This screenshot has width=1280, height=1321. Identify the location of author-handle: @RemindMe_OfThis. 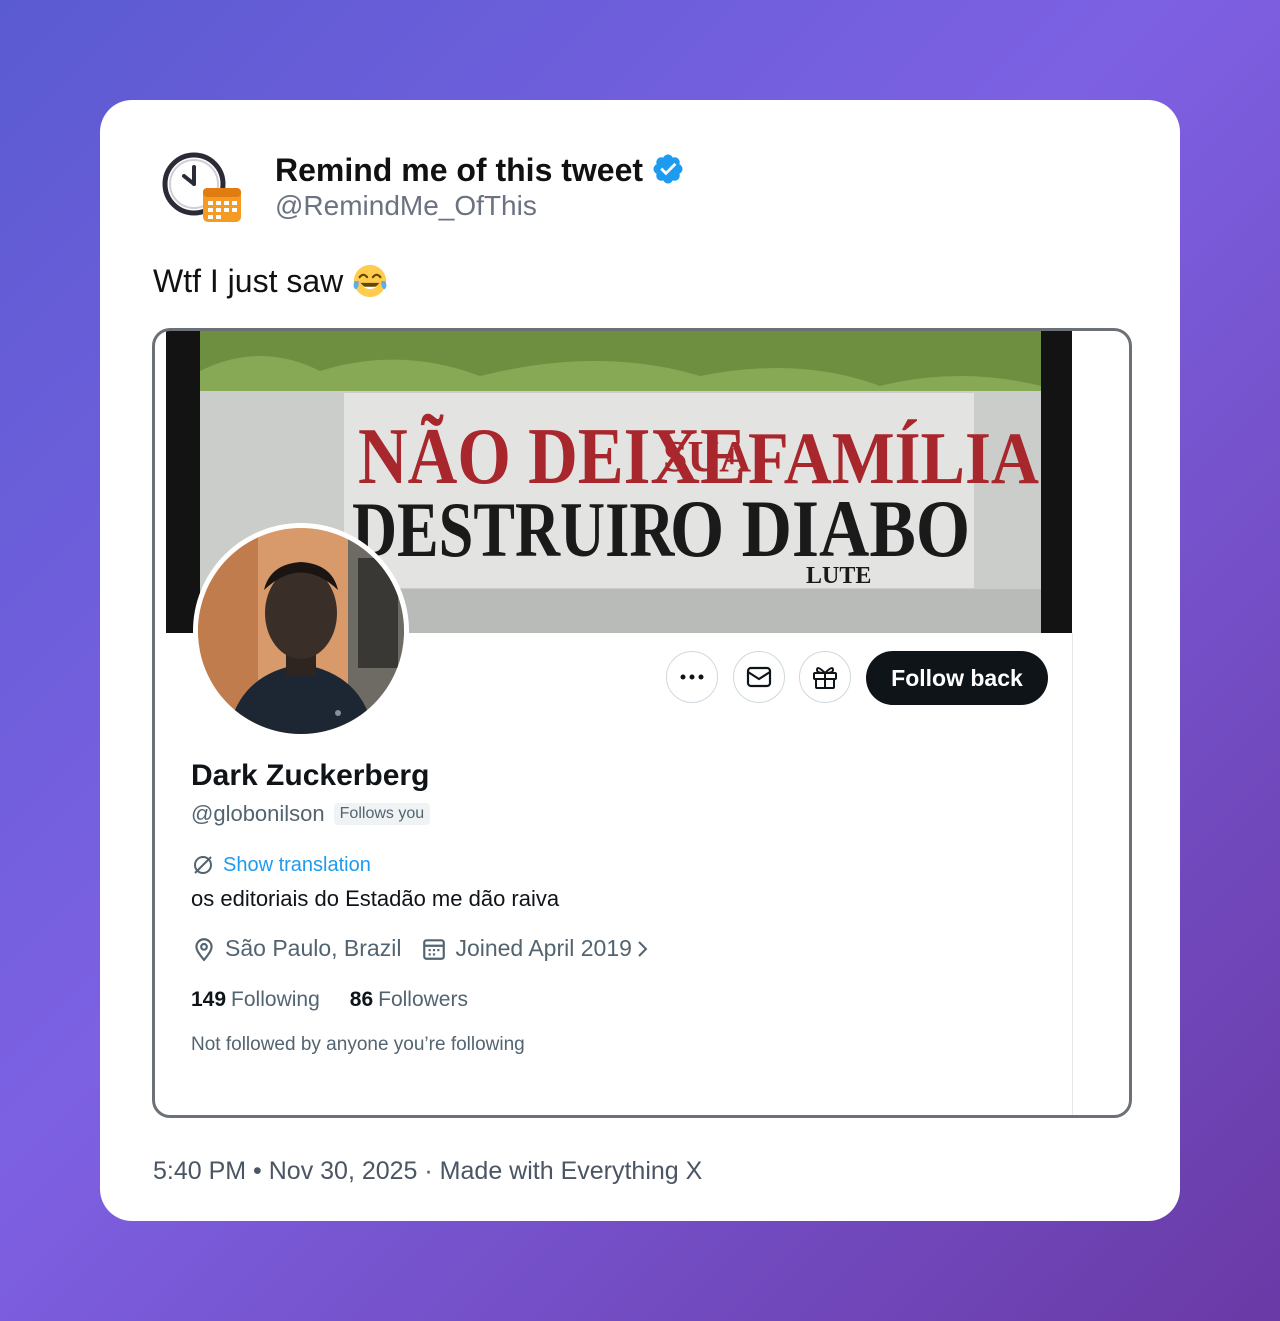
(406, 206).